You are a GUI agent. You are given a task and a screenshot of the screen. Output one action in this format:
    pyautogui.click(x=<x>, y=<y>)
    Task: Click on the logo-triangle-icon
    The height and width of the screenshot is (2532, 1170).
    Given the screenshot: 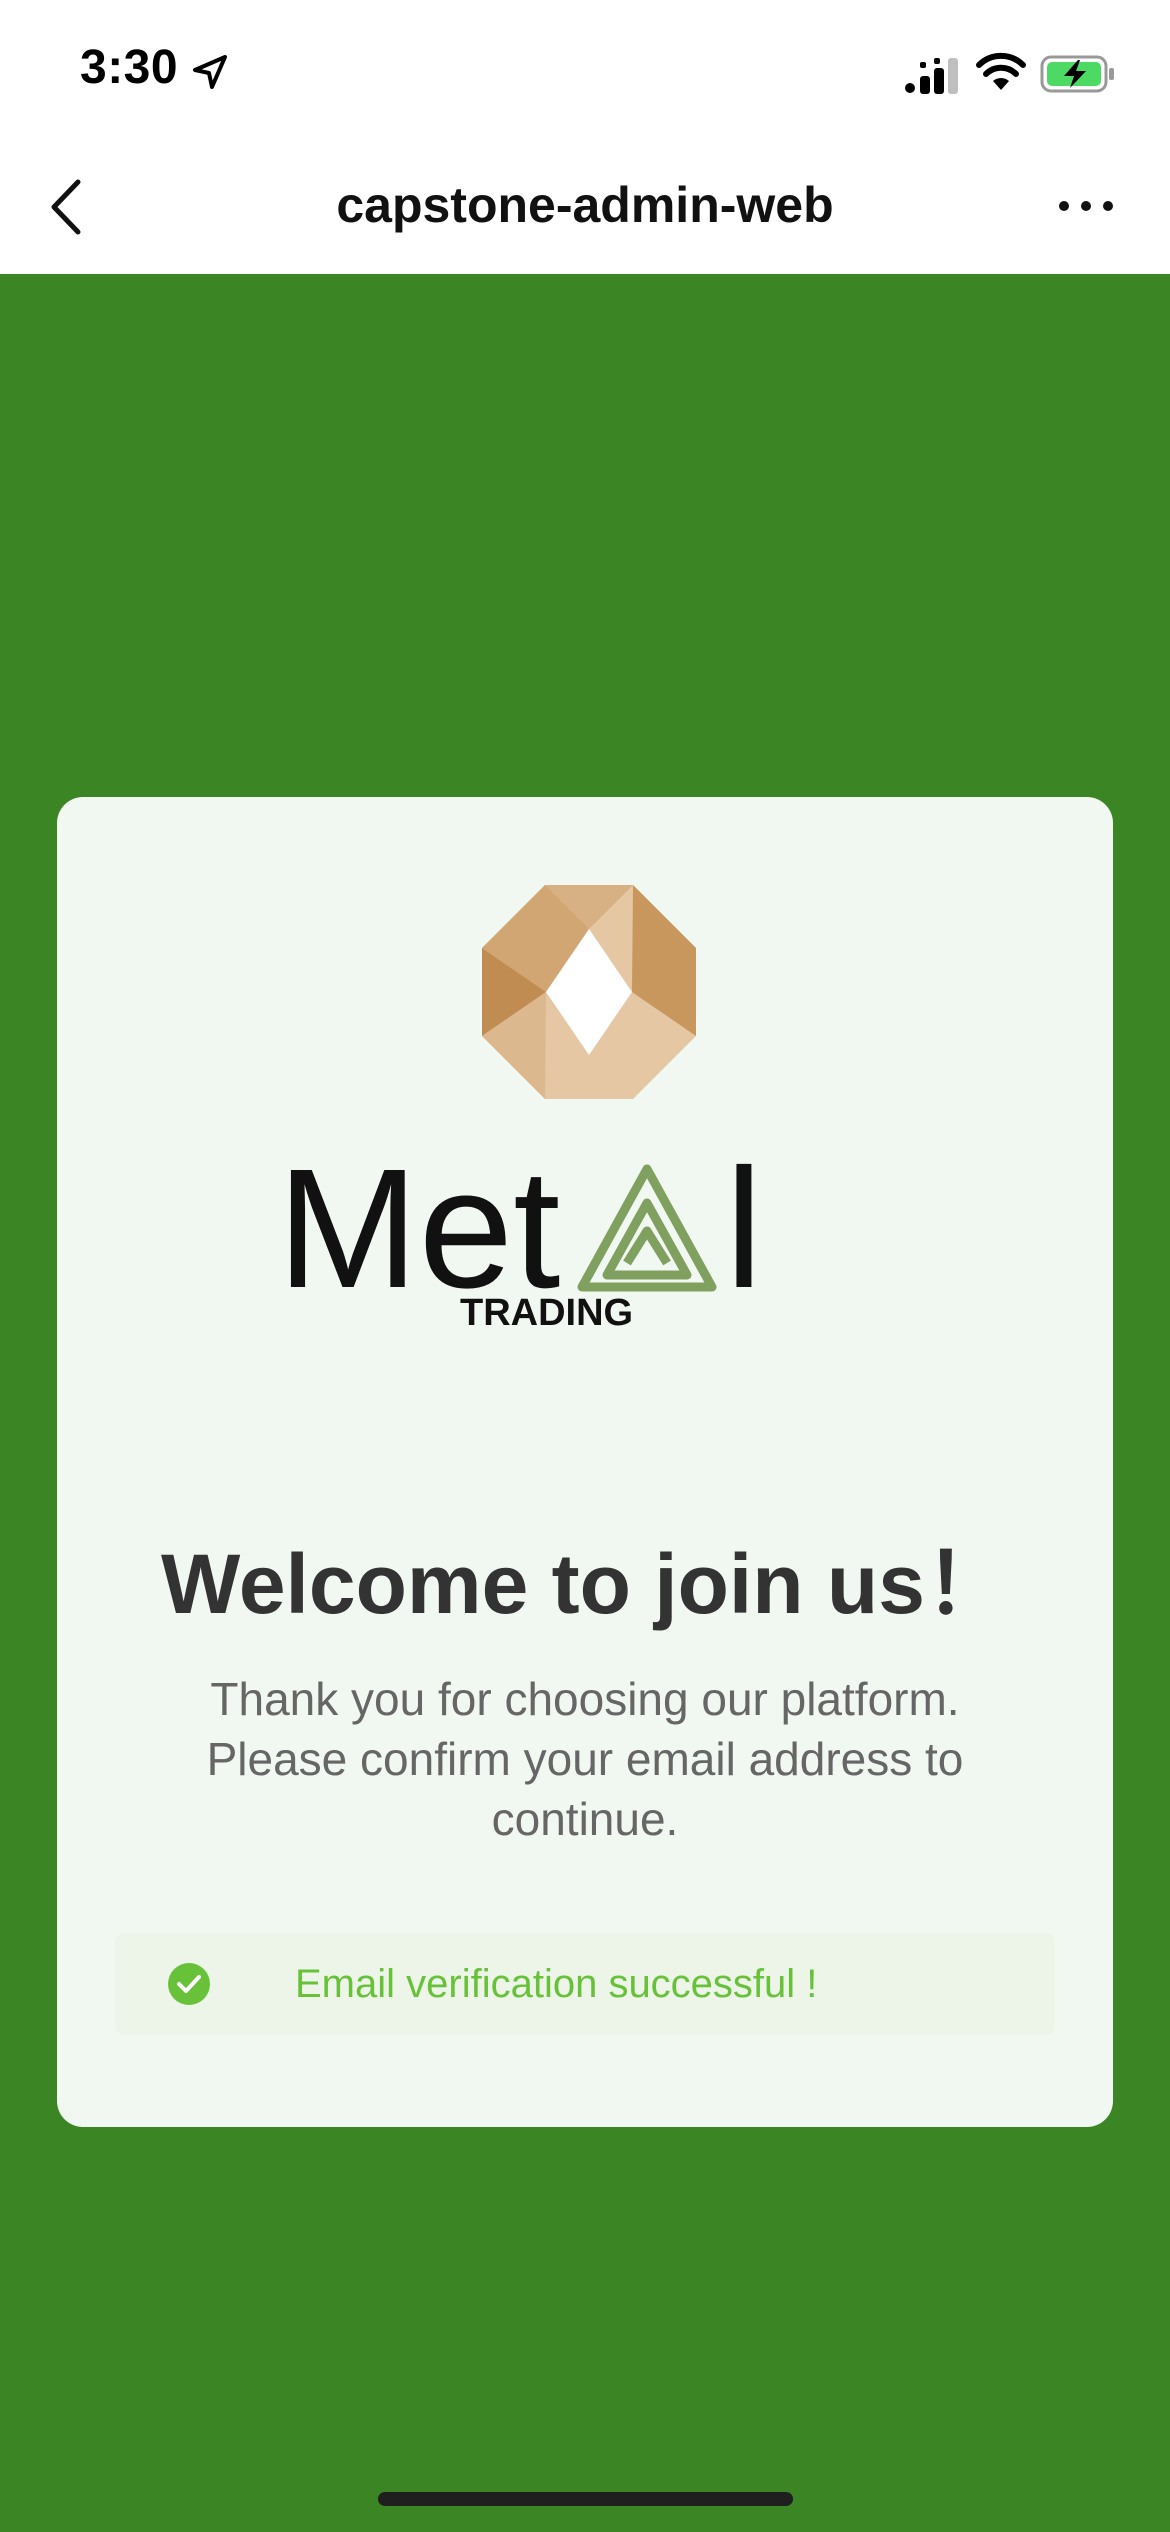 What is the action you would take?
    pyautogui.click(x=647, y=1228)
    